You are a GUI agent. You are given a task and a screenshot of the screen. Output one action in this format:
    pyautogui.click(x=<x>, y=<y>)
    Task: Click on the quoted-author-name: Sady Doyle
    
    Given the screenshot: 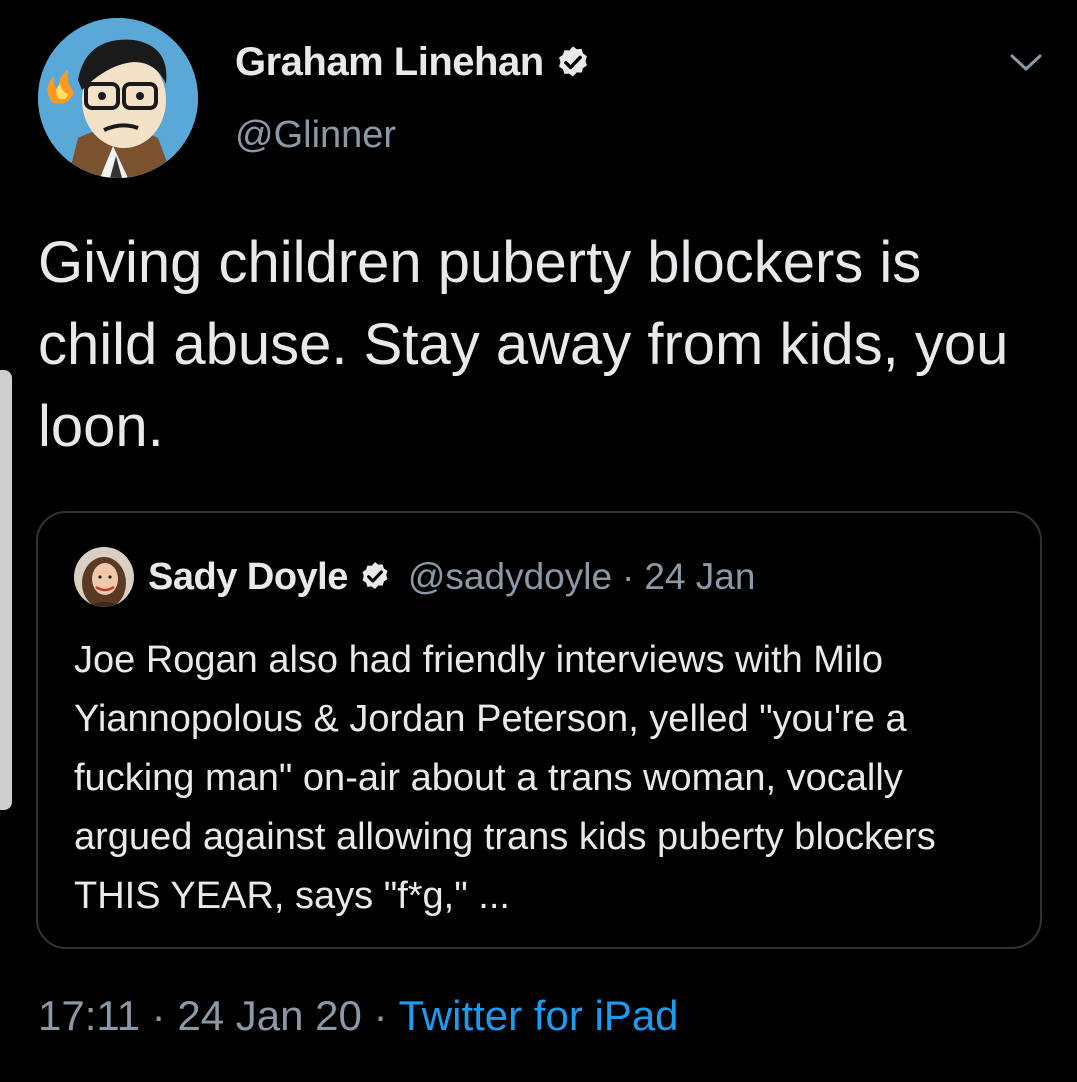 What is the action you would take?
    pyautogui.click(x=248, y=576)
    